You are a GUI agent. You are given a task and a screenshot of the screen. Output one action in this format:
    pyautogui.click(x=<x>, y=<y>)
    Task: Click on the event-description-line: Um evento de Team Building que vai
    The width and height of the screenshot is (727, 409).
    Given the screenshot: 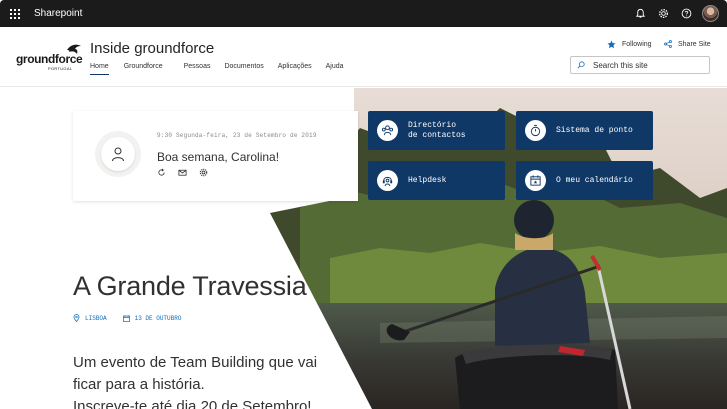 What is the action you would take?
    pyautogui.click(x=195, y=362)
    